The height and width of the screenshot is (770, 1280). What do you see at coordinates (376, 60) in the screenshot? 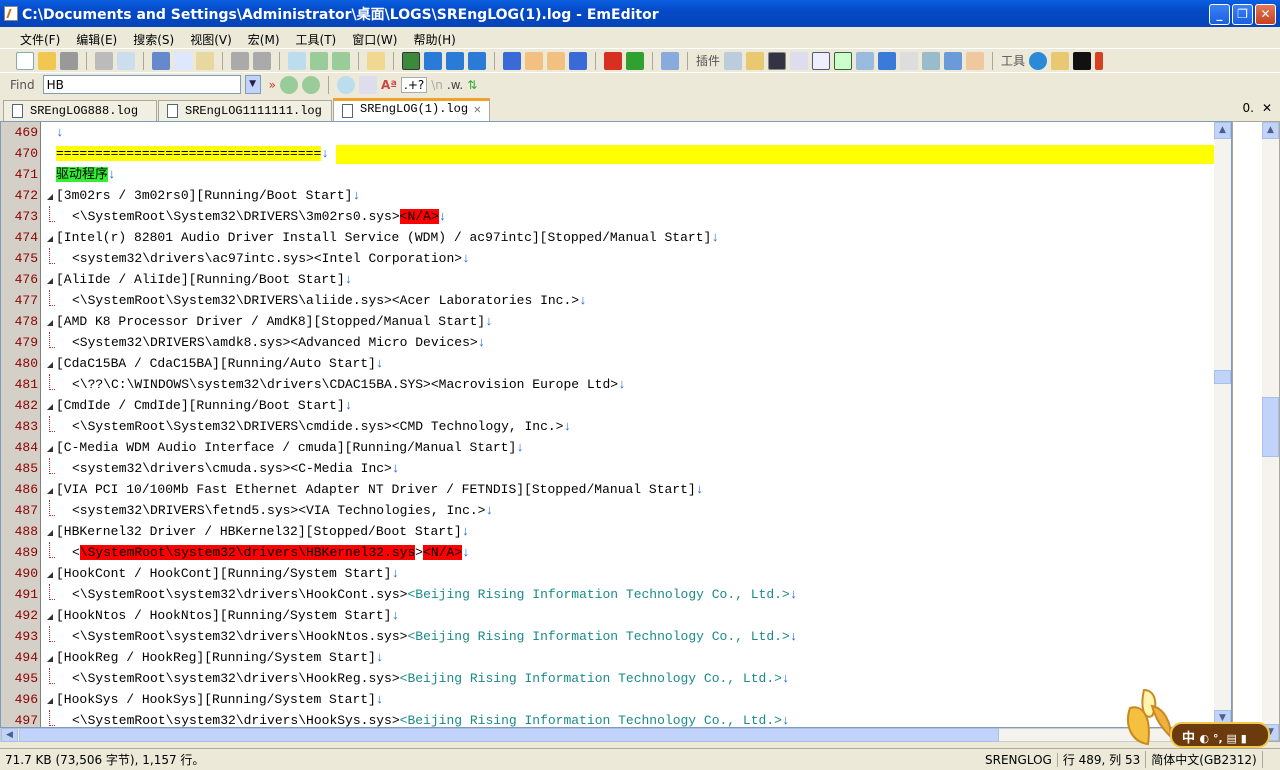
I see `find-in-files-icon` at bounding box center [376, 60].